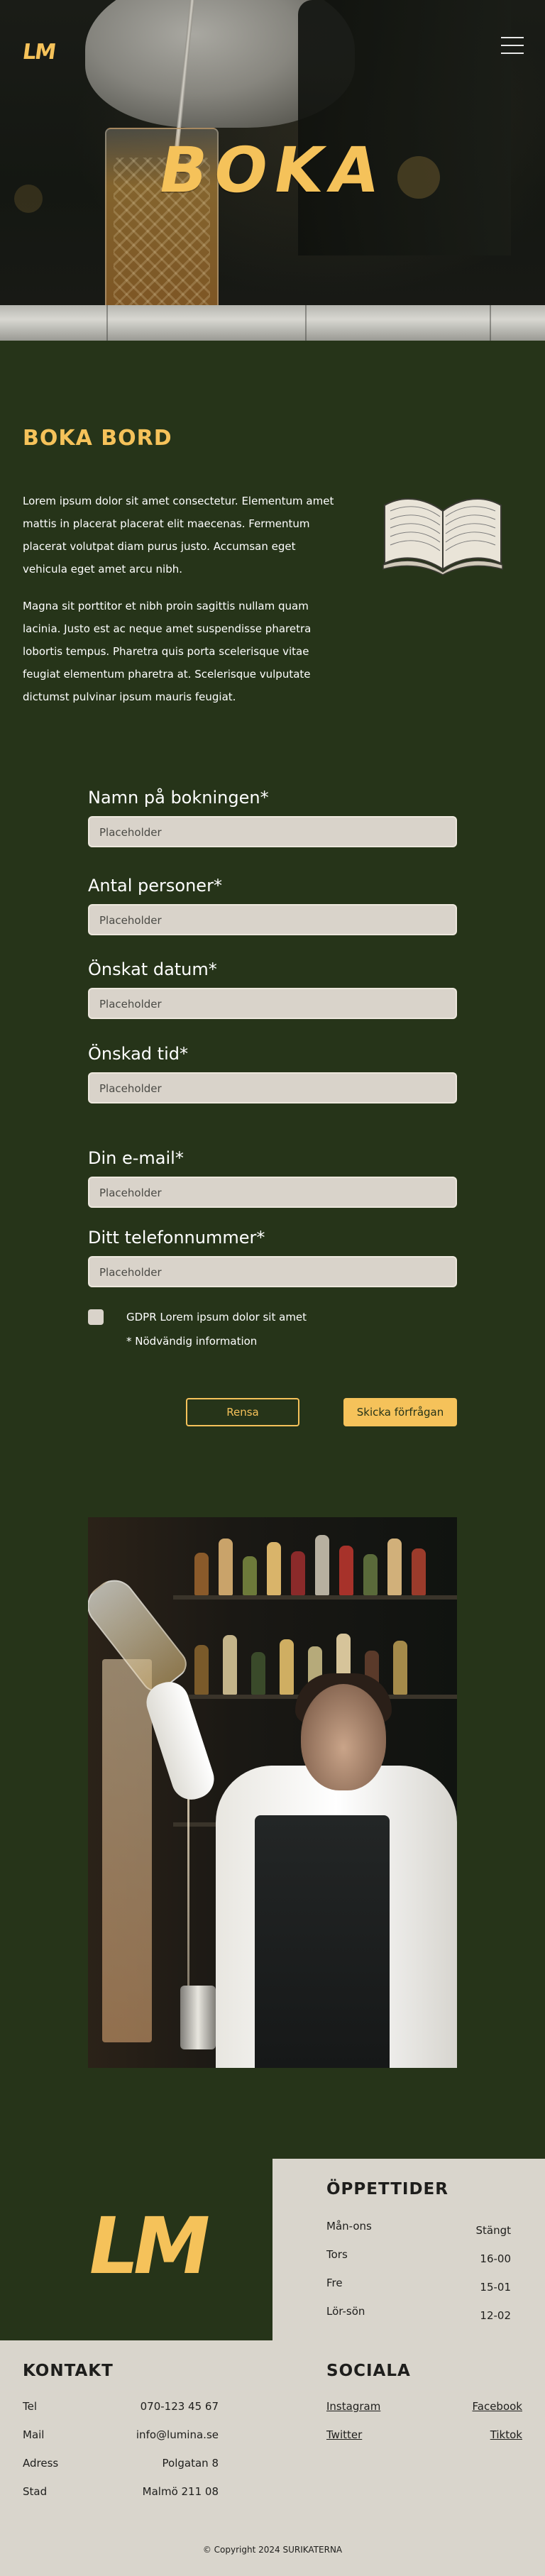  What do you see at coordinates (41, 2463) in the screenshot?
I see `contact-label: Adress` at bounding box center [41, 2463].